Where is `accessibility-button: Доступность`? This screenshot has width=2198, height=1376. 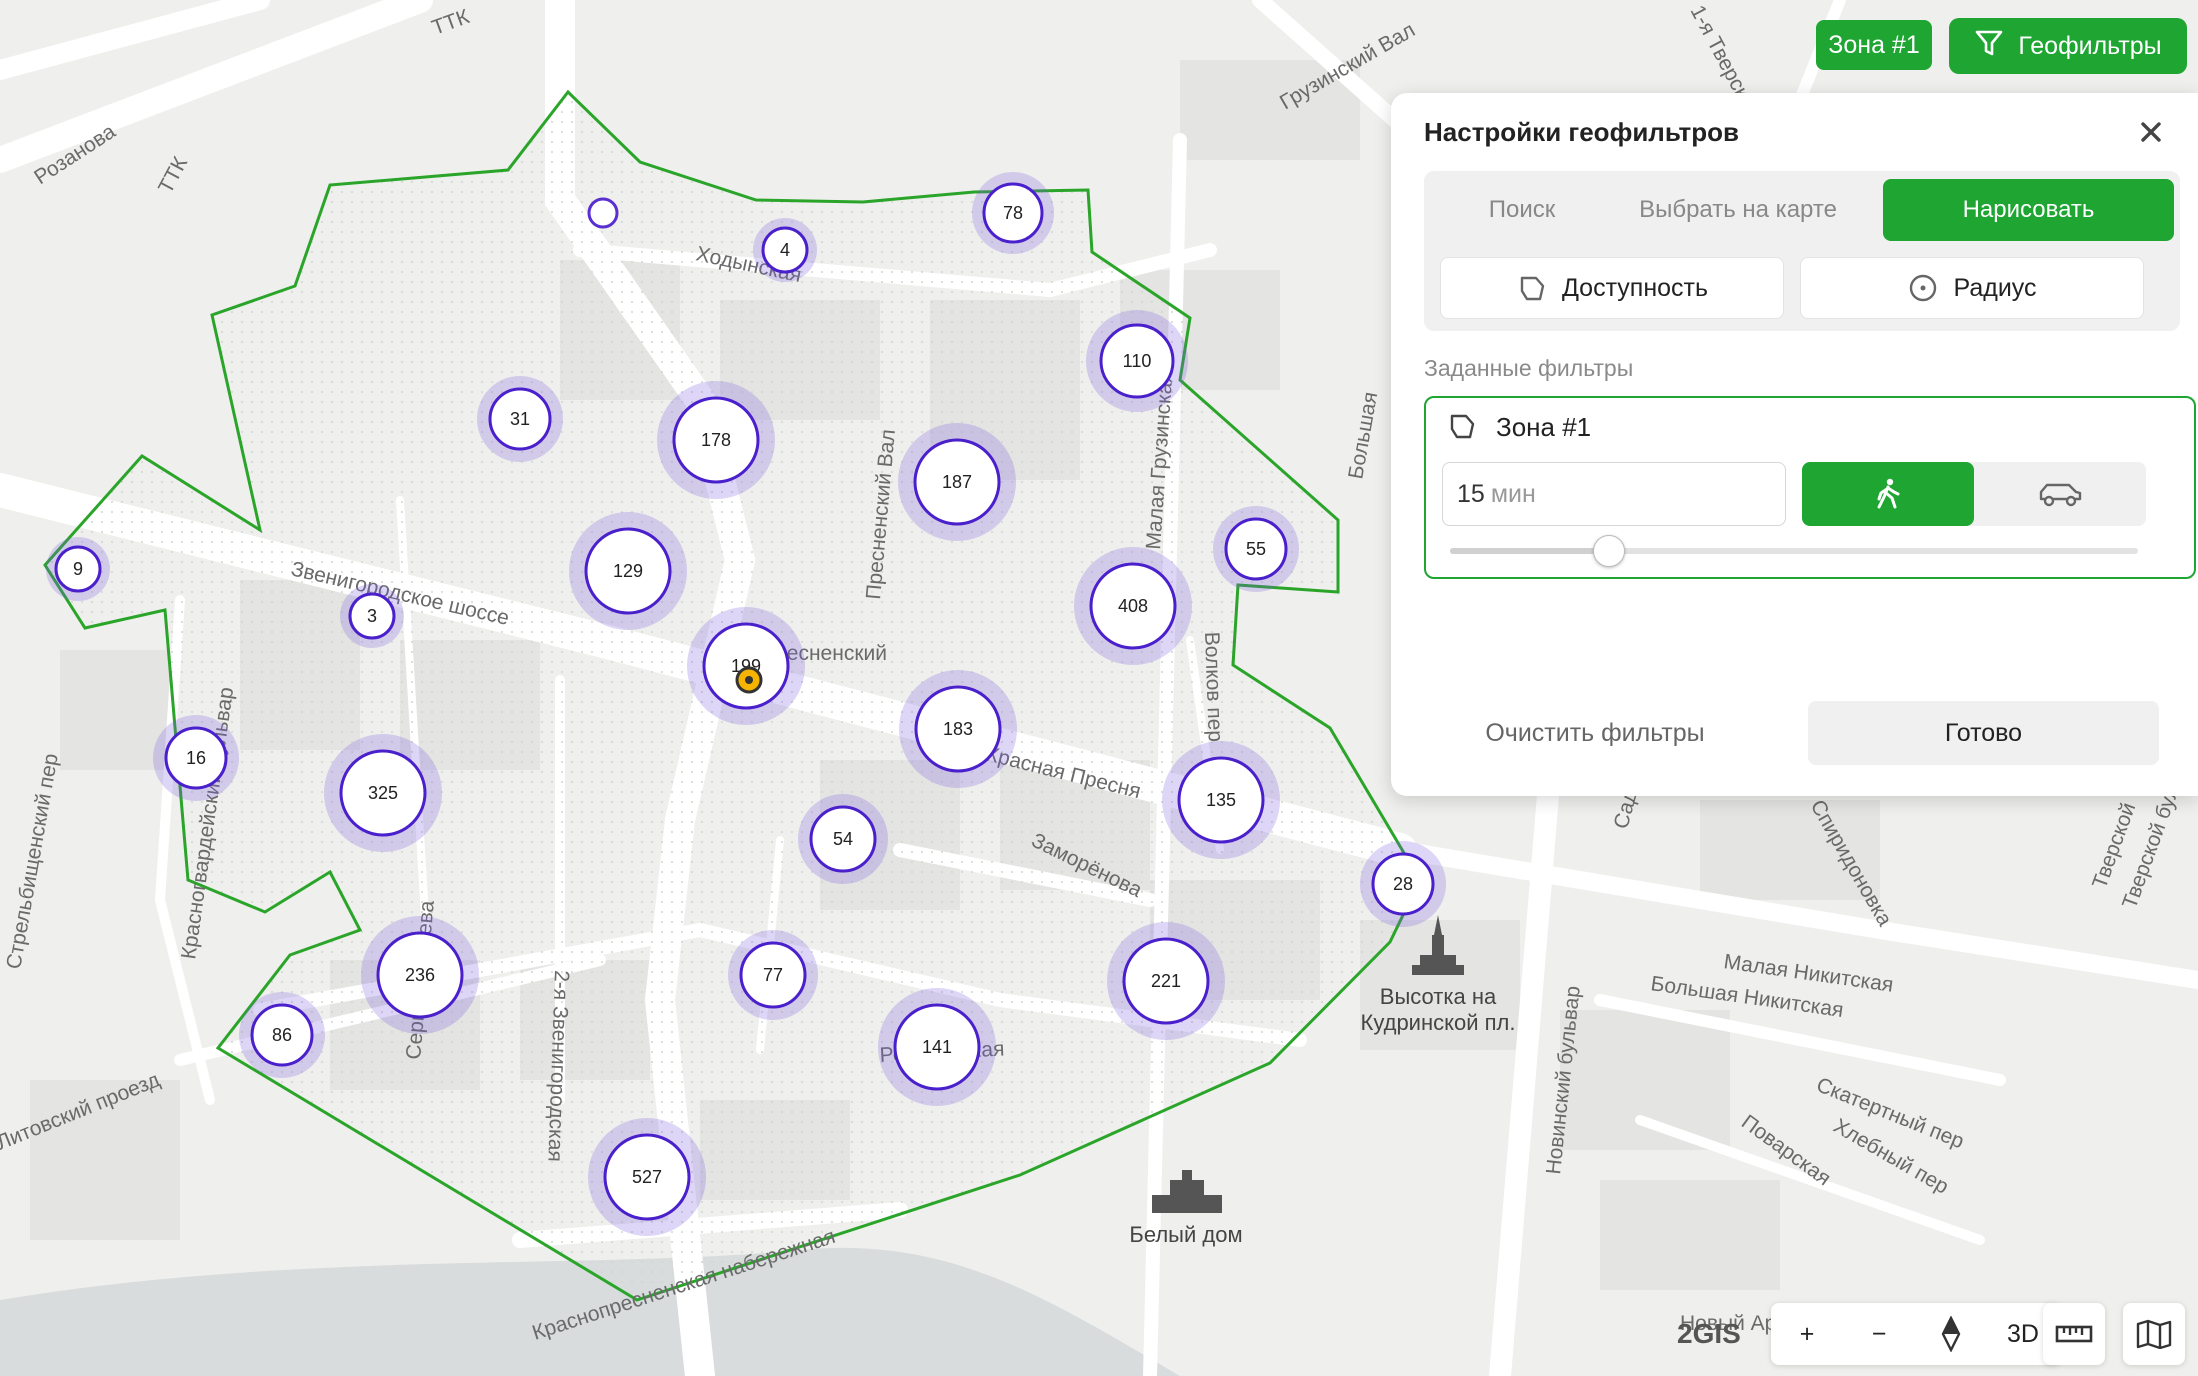
accessibility-button: Доступность is located at coordinates (1612, 288).